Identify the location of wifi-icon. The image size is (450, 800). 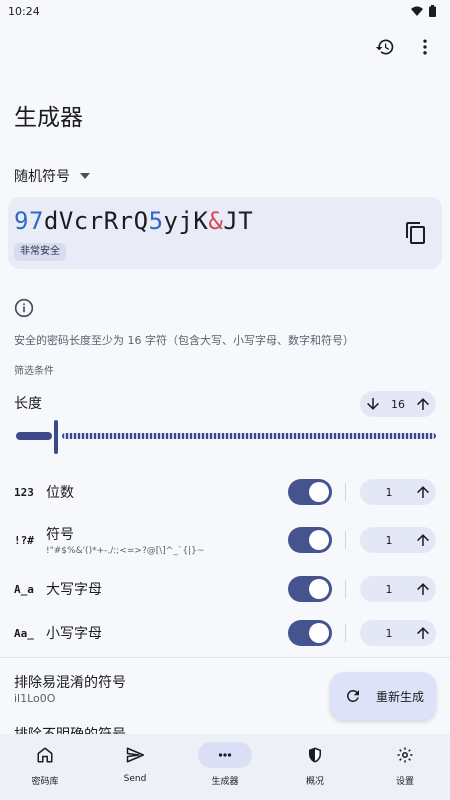
(417, 11).